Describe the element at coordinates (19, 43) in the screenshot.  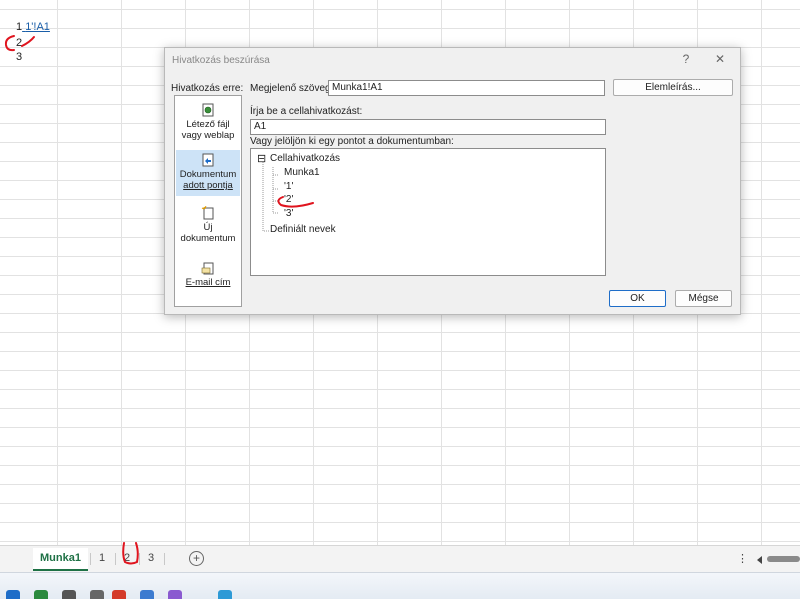
I see `annotation-mark-row2` at that location.